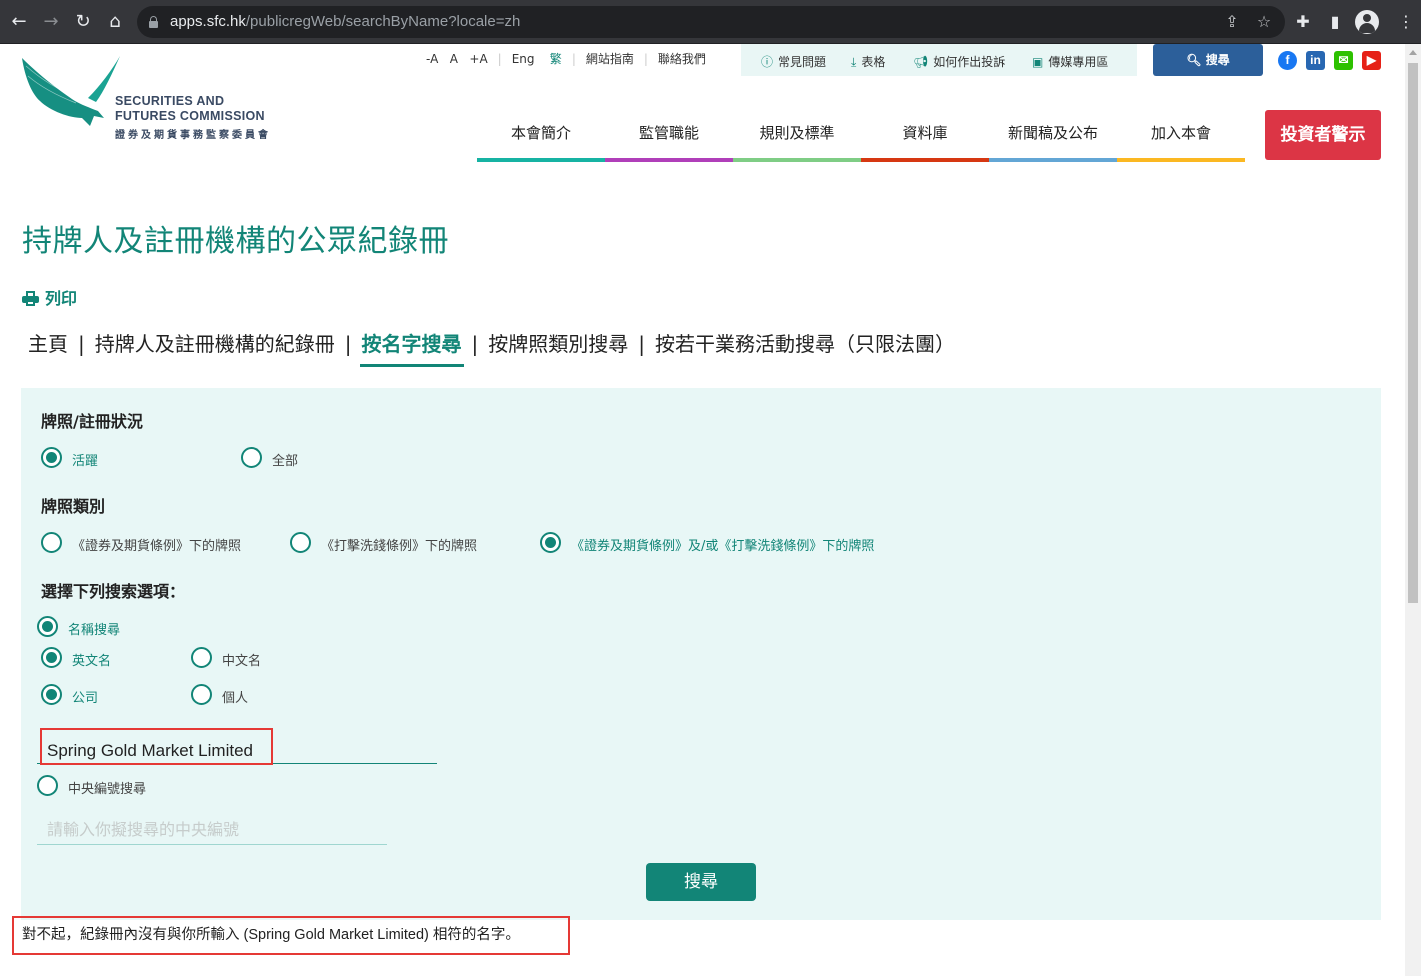  I want to click on printer-icon, so click(30, 298).